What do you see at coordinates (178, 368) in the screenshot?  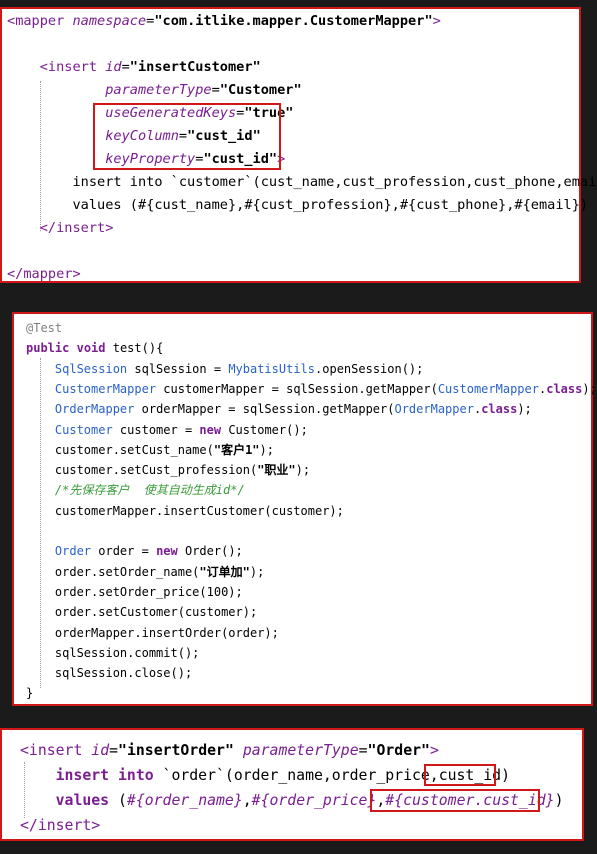 I see `code-token: sqlSession =` at bounding box center [178, 368].